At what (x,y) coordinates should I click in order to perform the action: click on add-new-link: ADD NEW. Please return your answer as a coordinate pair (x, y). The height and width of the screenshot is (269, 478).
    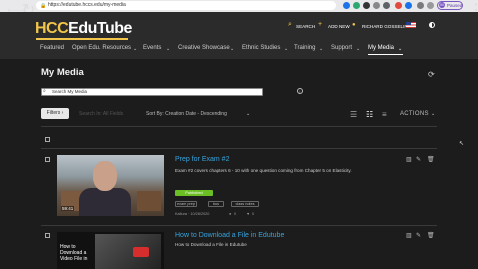
    Looking at the image, I should click on (339, 26).